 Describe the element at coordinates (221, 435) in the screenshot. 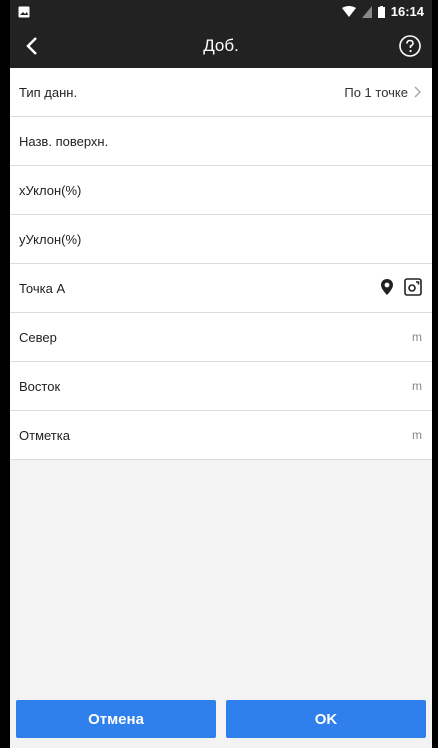

I see `elevation-field: Отметка m` at that location.